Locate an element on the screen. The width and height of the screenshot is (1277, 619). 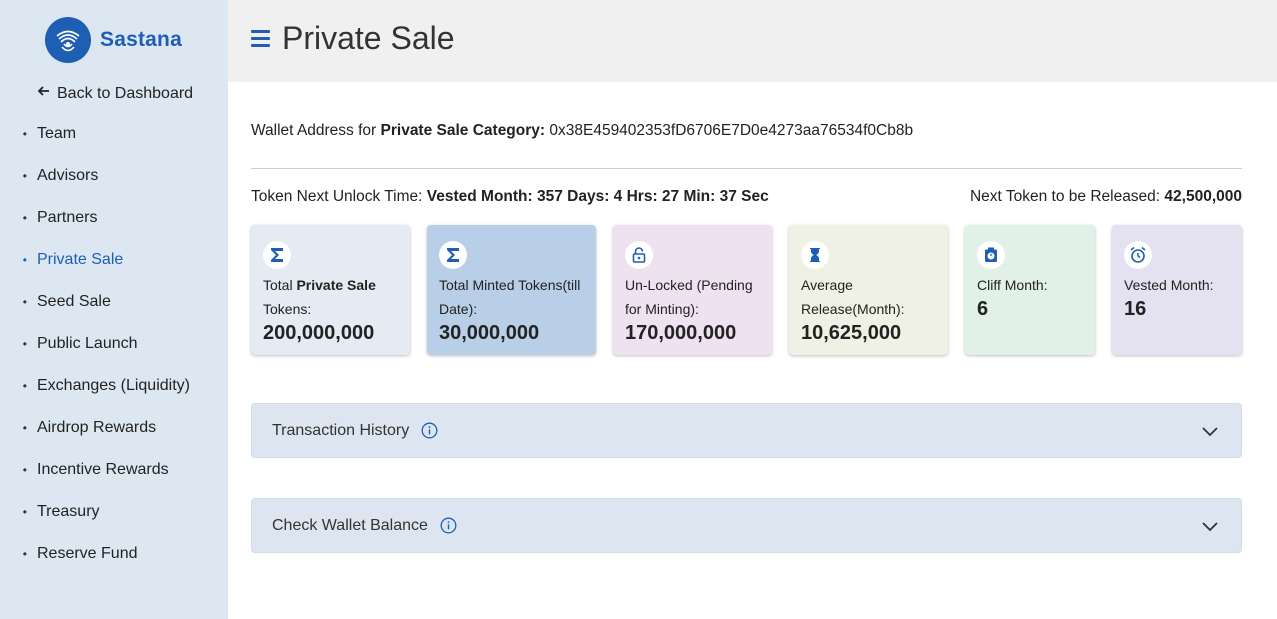
alarm-icon is located at coordinates (1138, 255).